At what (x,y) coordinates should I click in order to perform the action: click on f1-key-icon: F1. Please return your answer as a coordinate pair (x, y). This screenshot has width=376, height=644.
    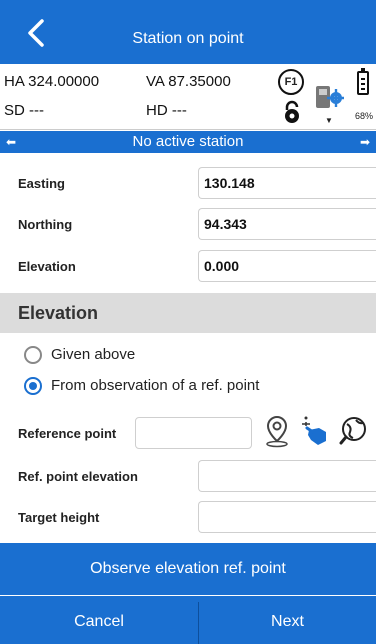
    Looking at the image, I should click on (291, 82).